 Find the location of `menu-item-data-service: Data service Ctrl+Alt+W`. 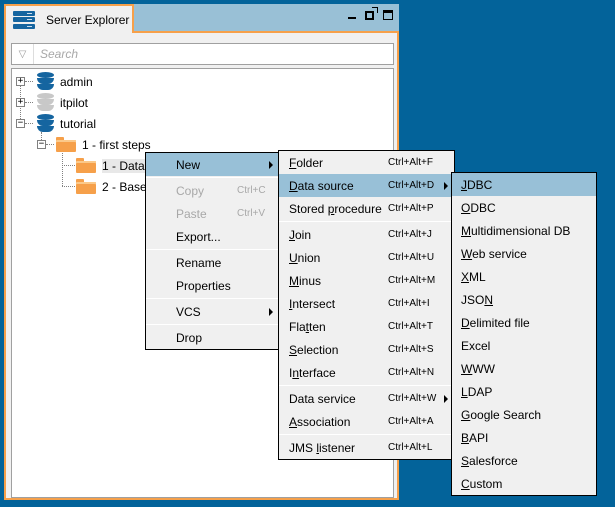

menu-item-data-service: Data service Ctrl+Alt+W is located at coordinates (366, 398).